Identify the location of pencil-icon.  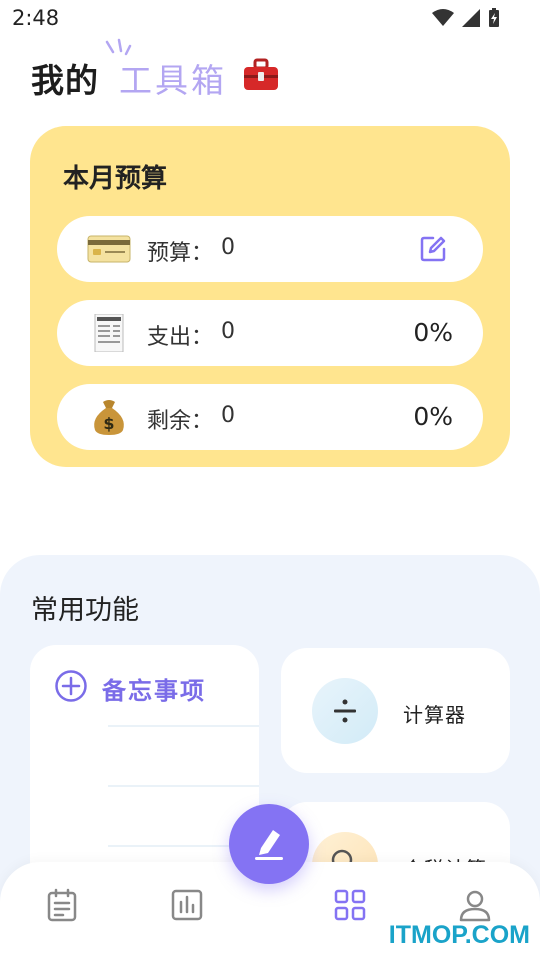
(269, 845).